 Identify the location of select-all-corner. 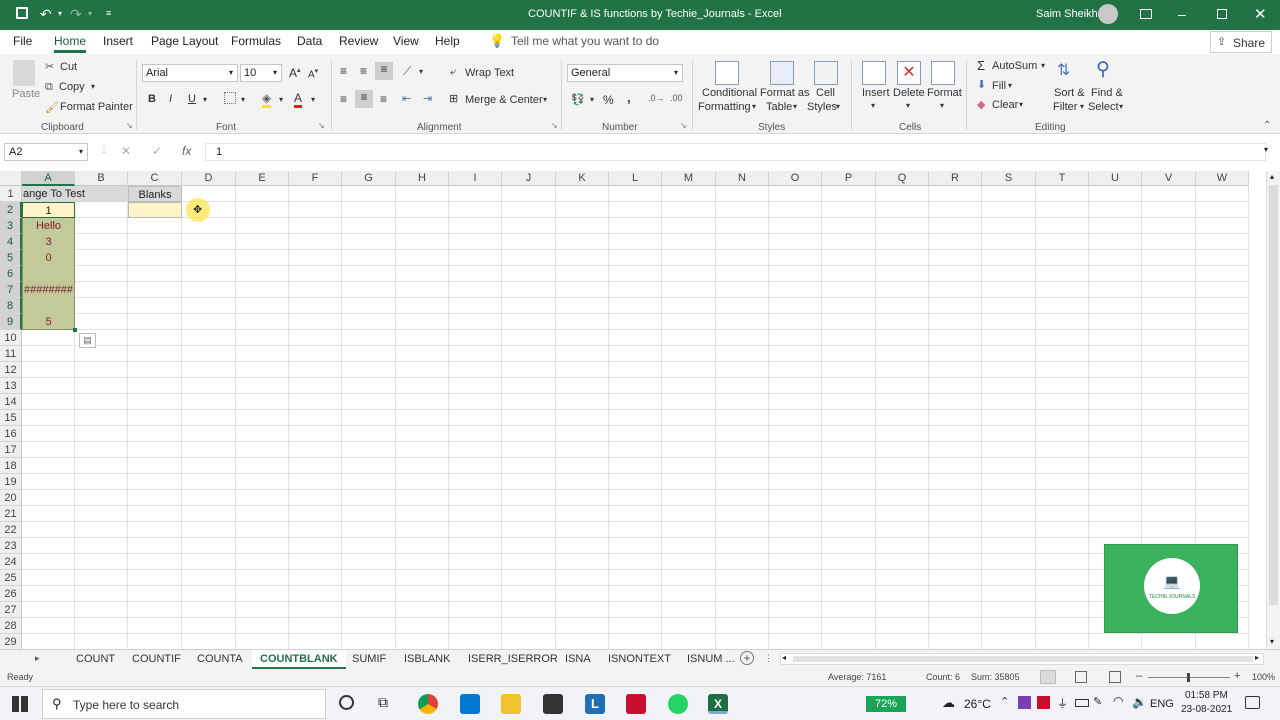
(11, 178).